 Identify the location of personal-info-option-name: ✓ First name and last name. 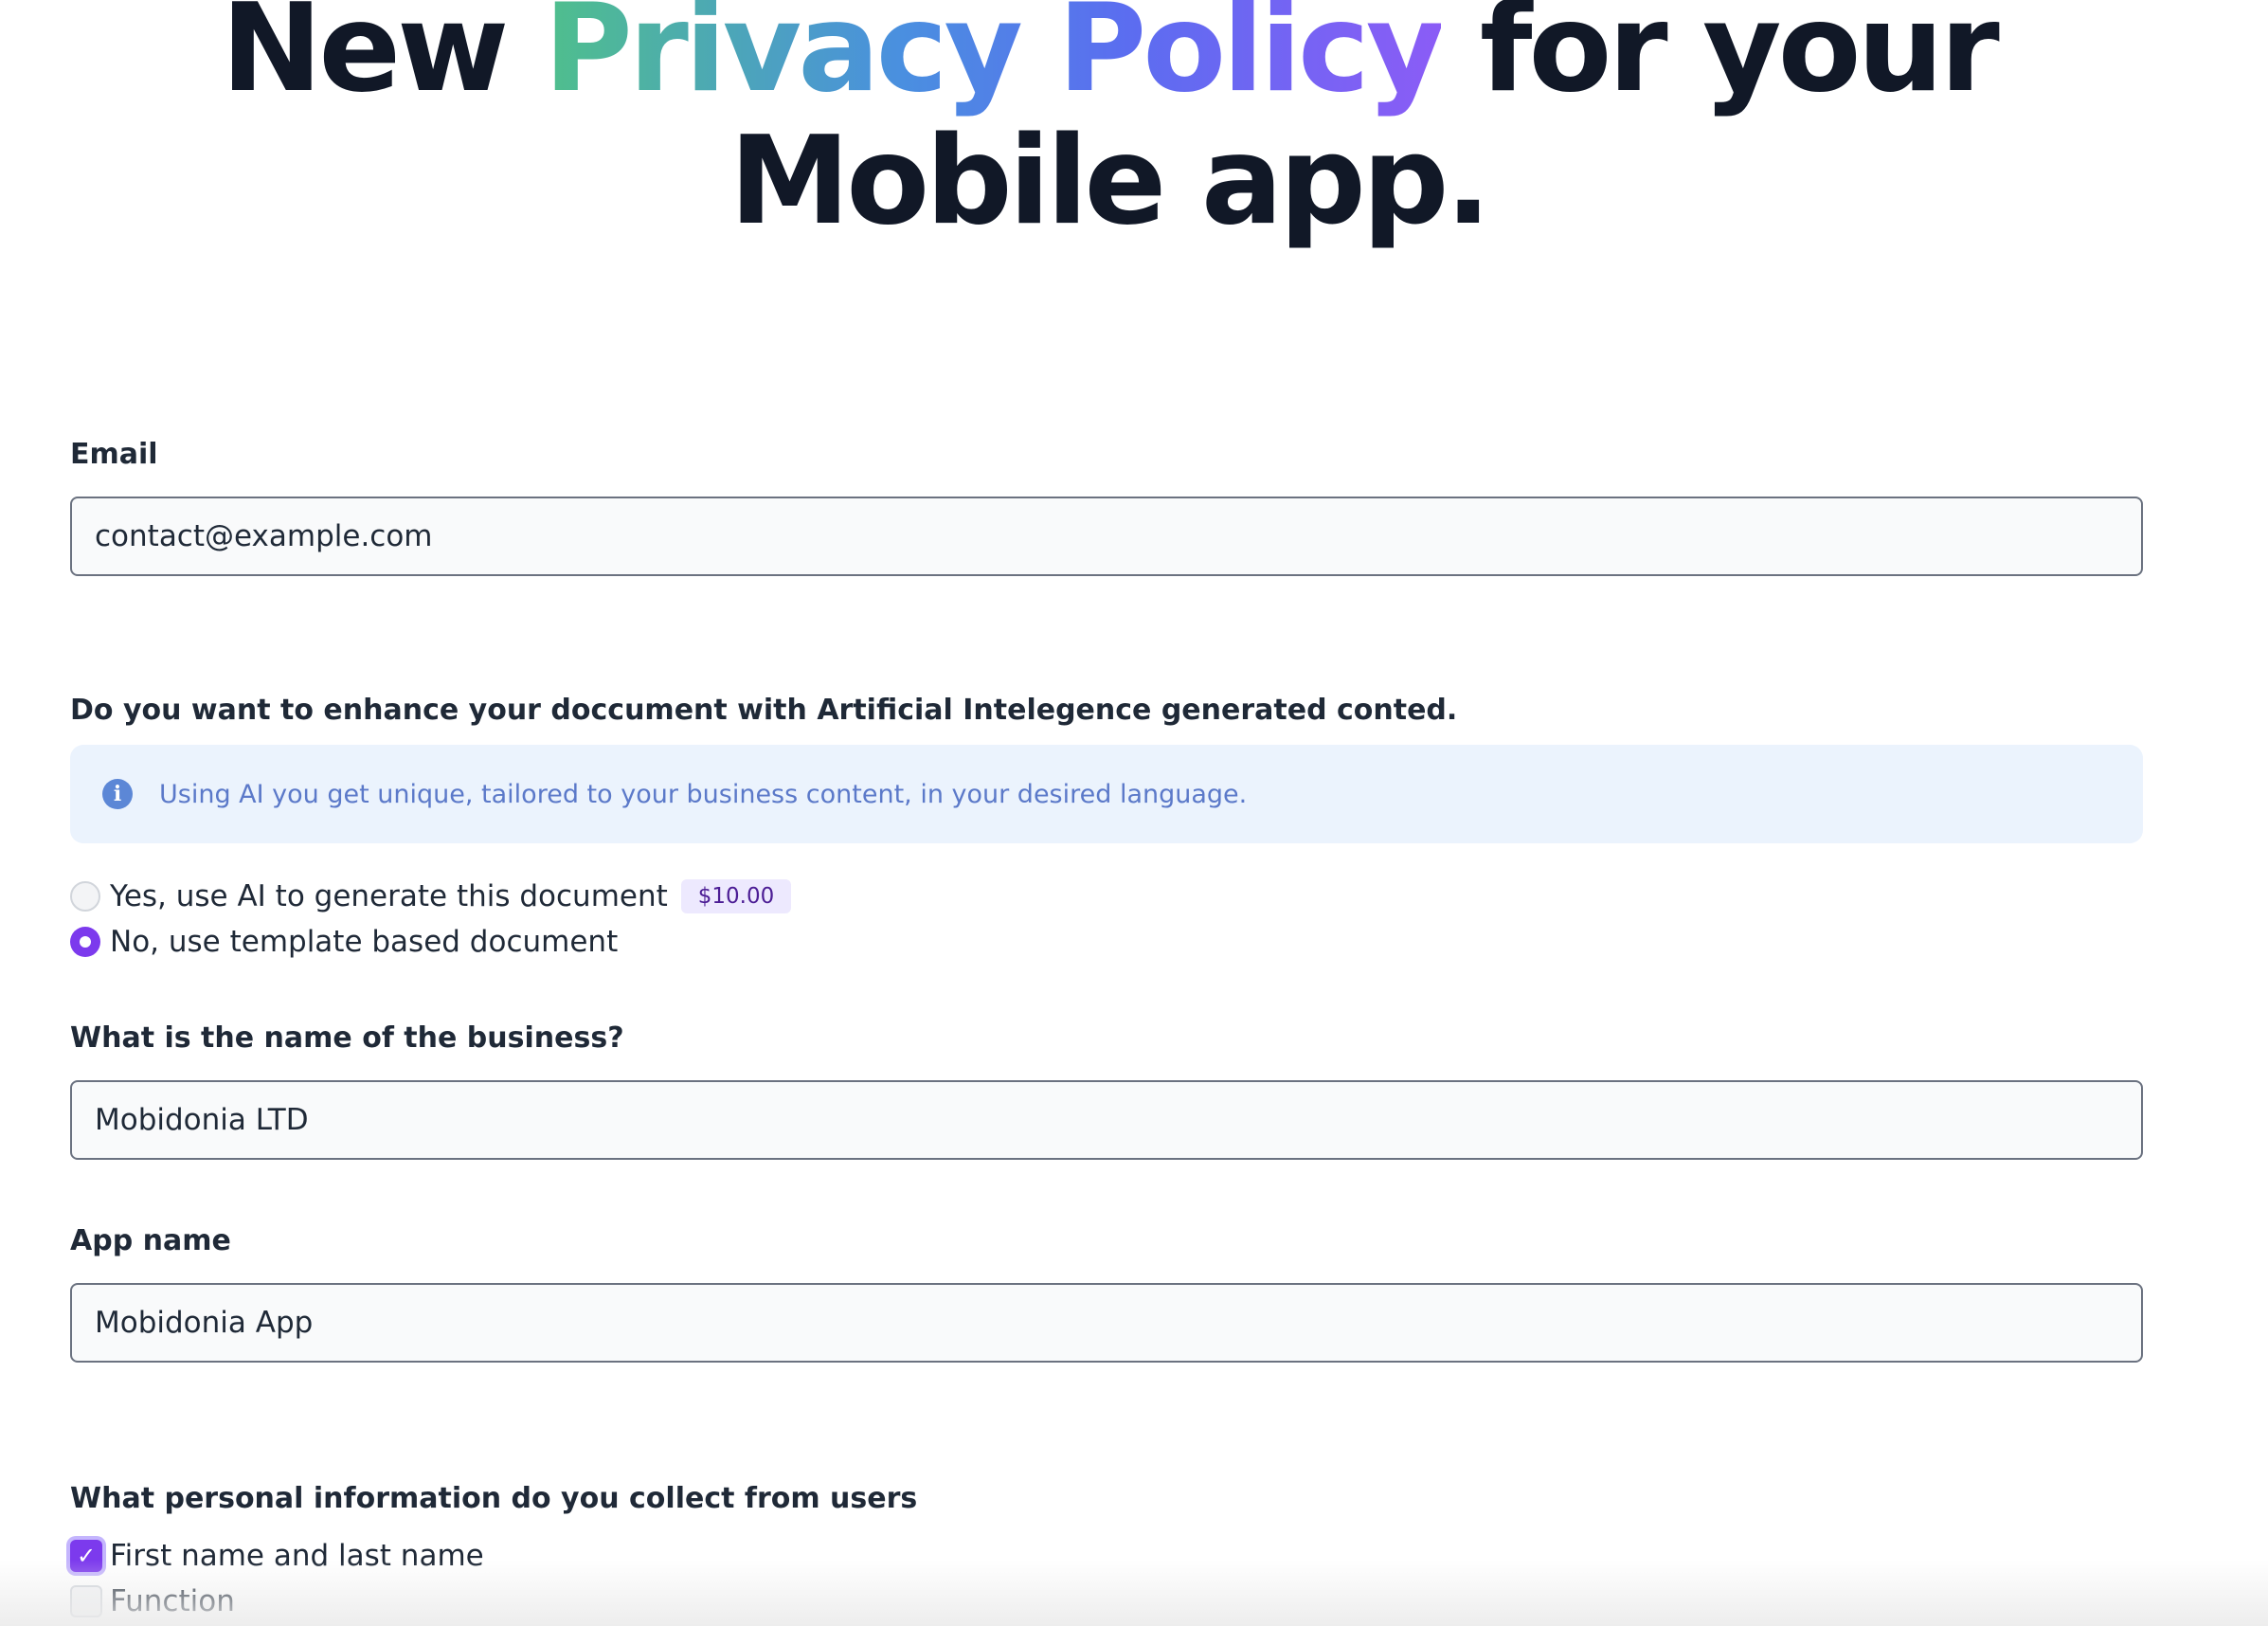
(1106, 1556).